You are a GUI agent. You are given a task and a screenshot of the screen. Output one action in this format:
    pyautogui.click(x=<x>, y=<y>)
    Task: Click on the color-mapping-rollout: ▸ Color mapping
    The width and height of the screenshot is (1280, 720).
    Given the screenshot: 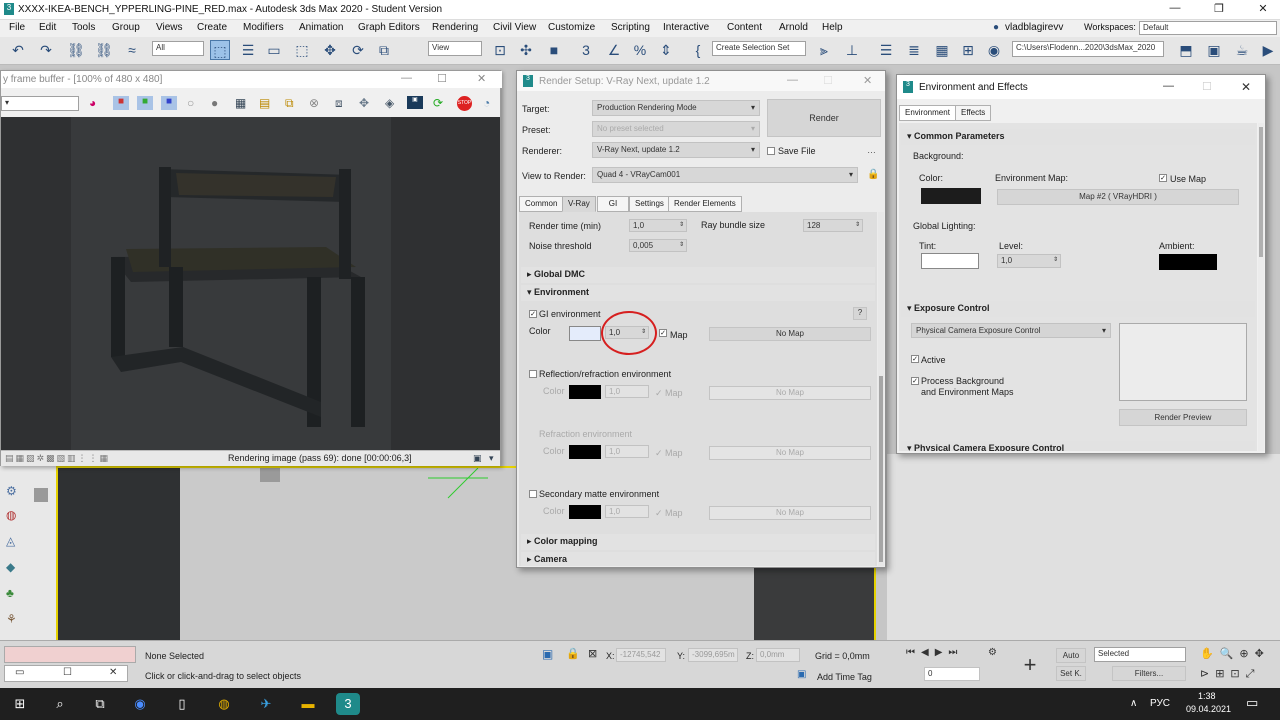 What is the action you would take?
    pyautogui.click(x=698, y=542)
    